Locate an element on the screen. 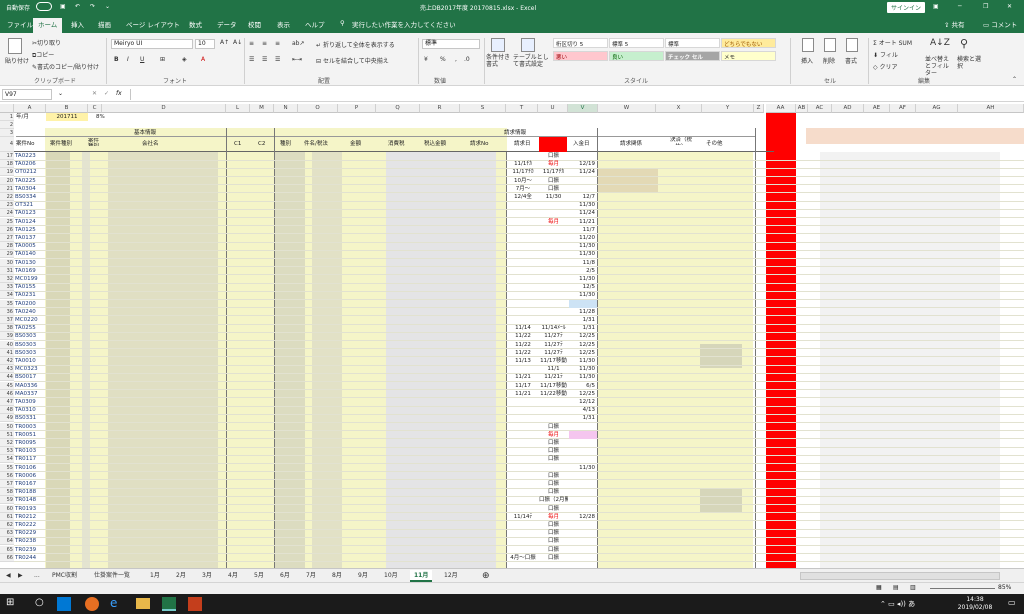 Image resolution: width=1024 pixels, height=614 pixels. autosum-button: Σ オート SUM is located at coordinates (892, 42).